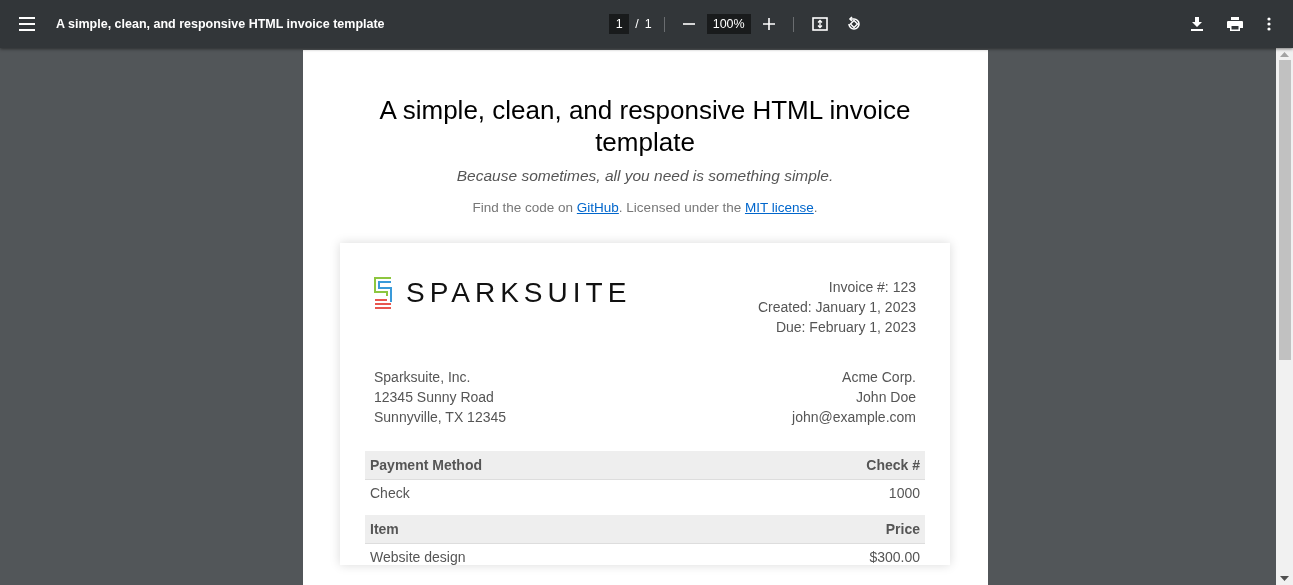 Image resolution: width=1293 pixels, height=585 pixels. What do you see at coordinates (894, 557) in the screenshot?
I see `table-cell: $300.00` at bounding box center [894, 557].